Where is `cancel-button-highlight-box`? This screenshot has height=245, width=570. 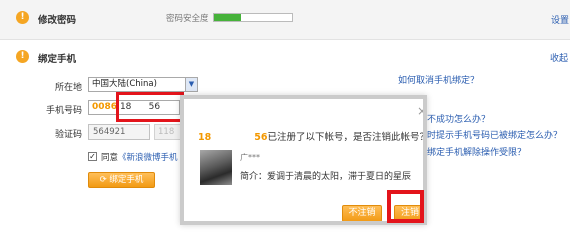
cancel-button-highlight-box is located at coordinates (405, 206).